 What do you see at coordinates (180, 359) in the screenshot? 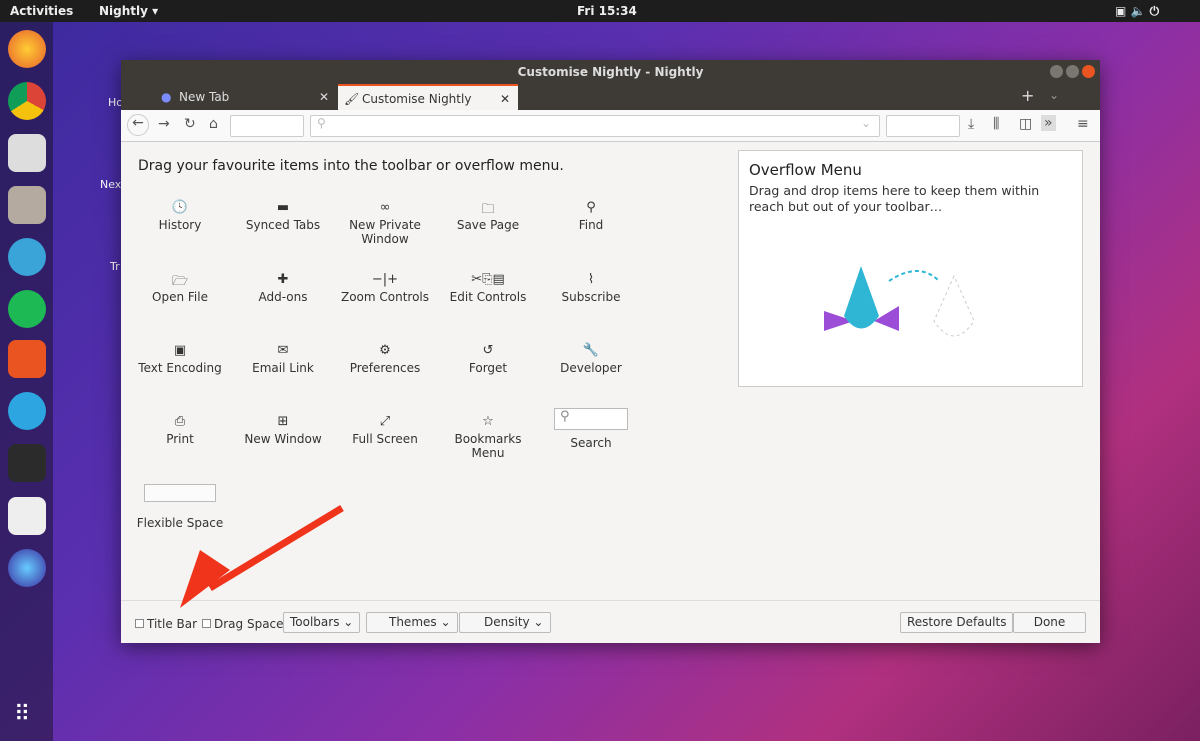
I see `item-text-encoding: ▣ Text Encoding` at bounding box center [180, 359].